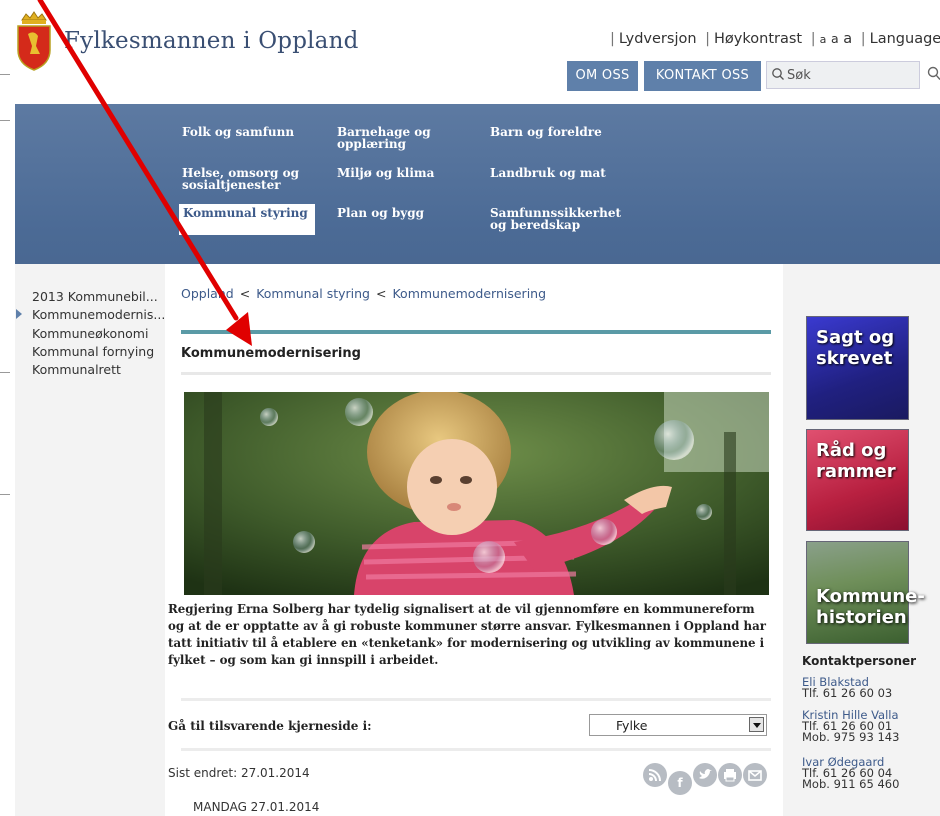 Image resolution: width=940 pixels, height=816 pixels. I want to click on facebook-icon: f, so click(680, 783).